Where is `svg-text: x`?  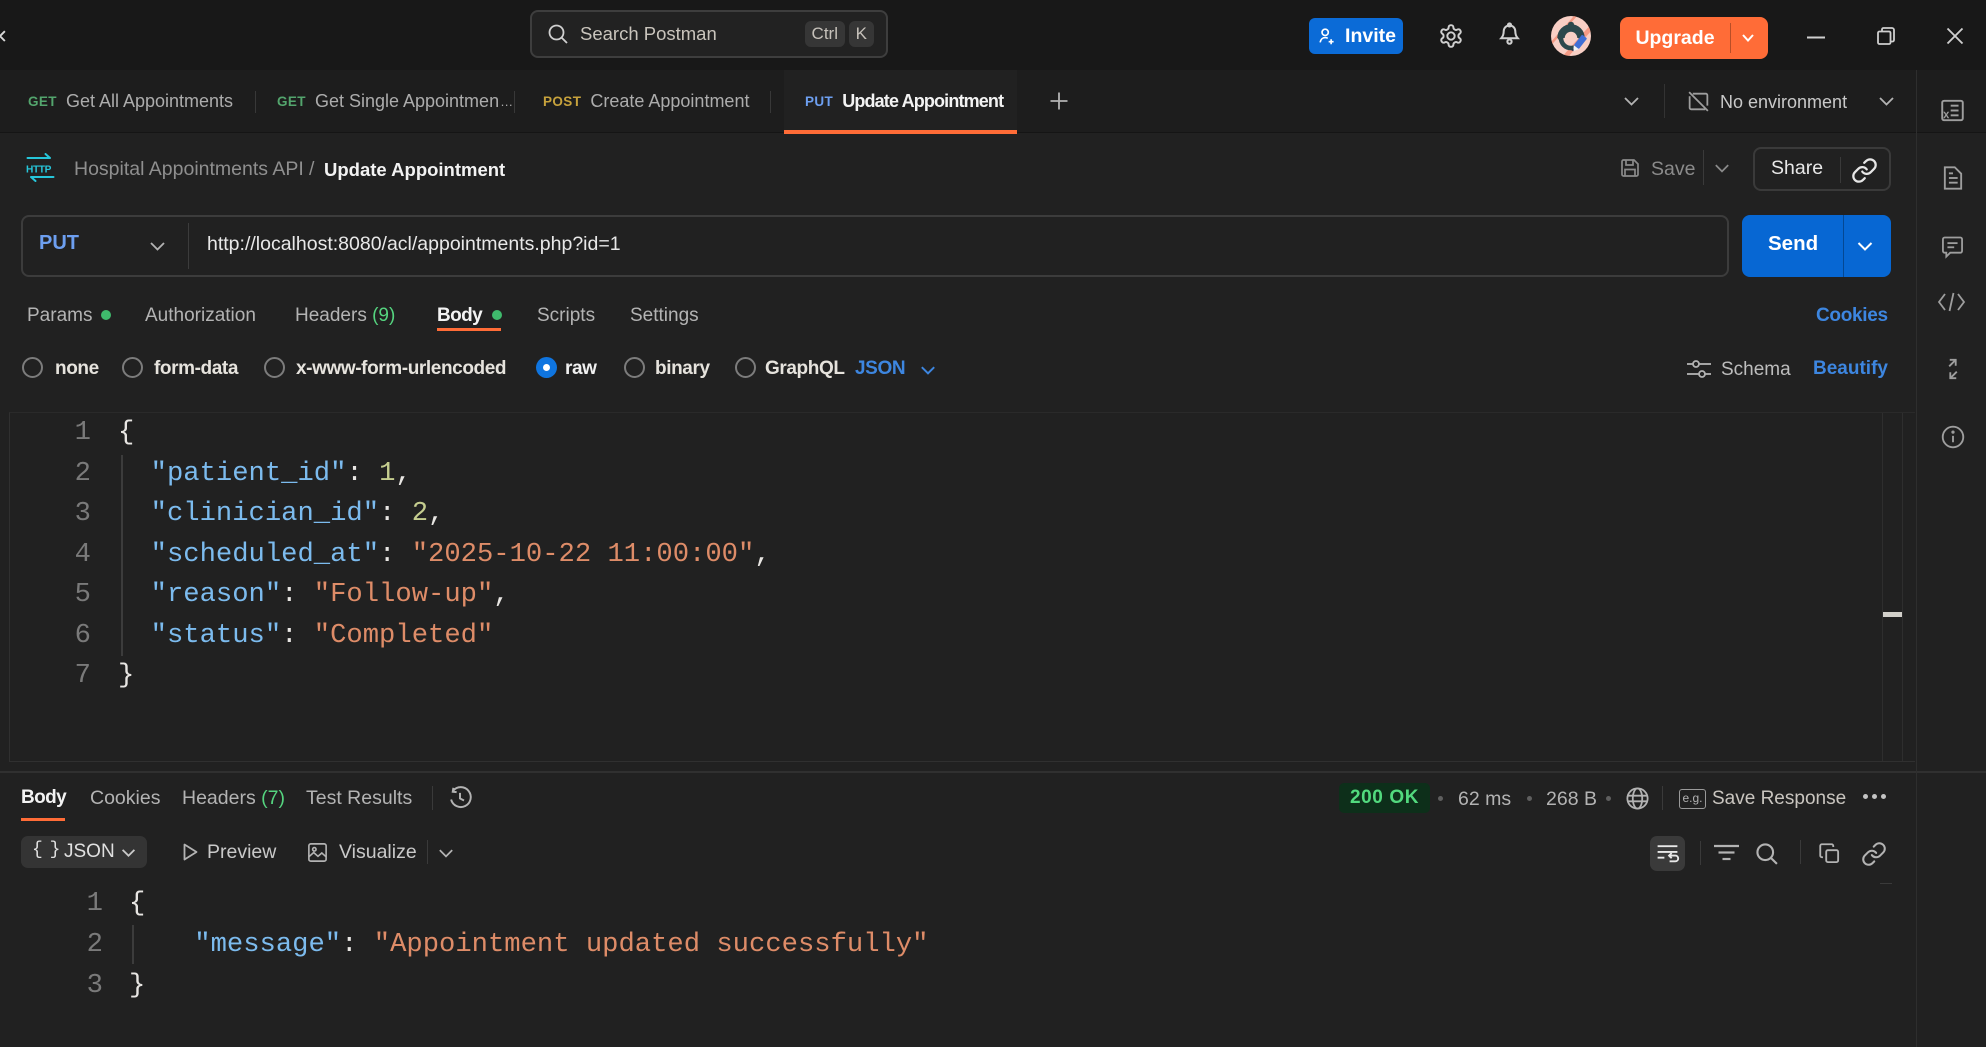 svg-text: x is located at coordinates (1947, 115).